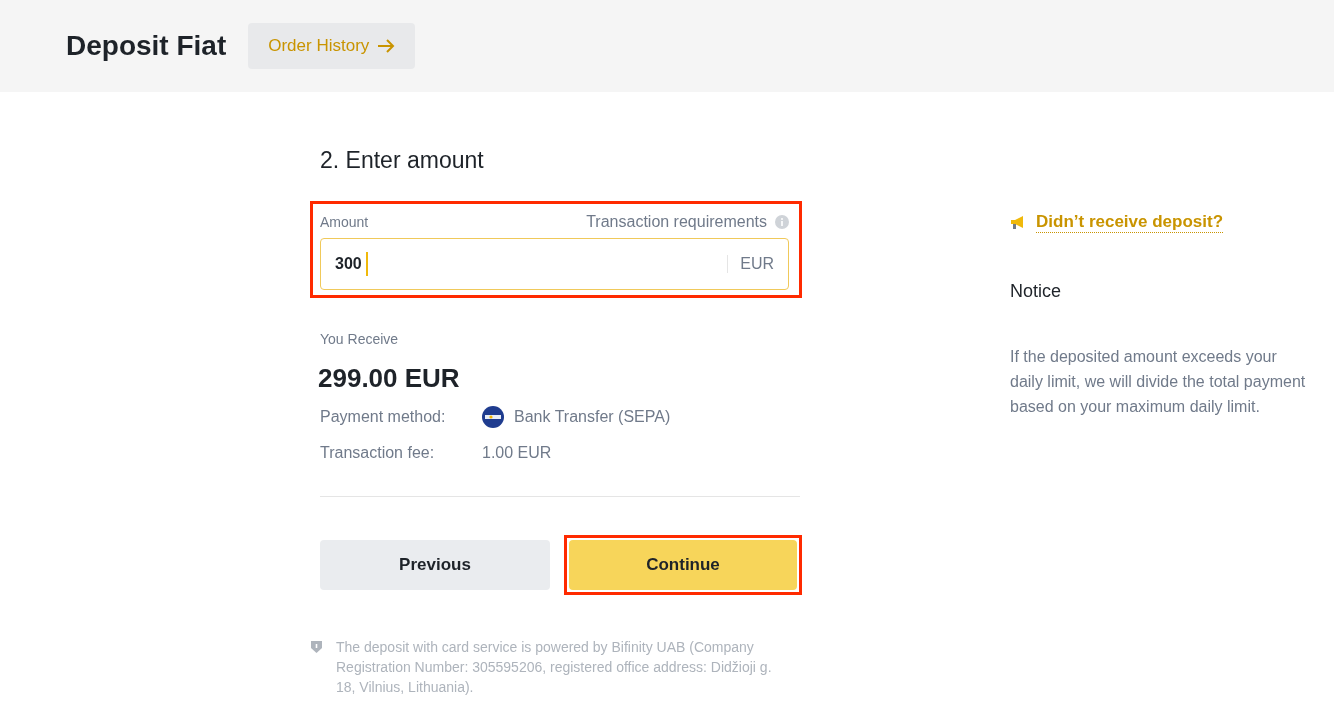 This screenshot has width=1334, height=702. I want to click on detail-value: 1.00 EUR, so click(517, 453).